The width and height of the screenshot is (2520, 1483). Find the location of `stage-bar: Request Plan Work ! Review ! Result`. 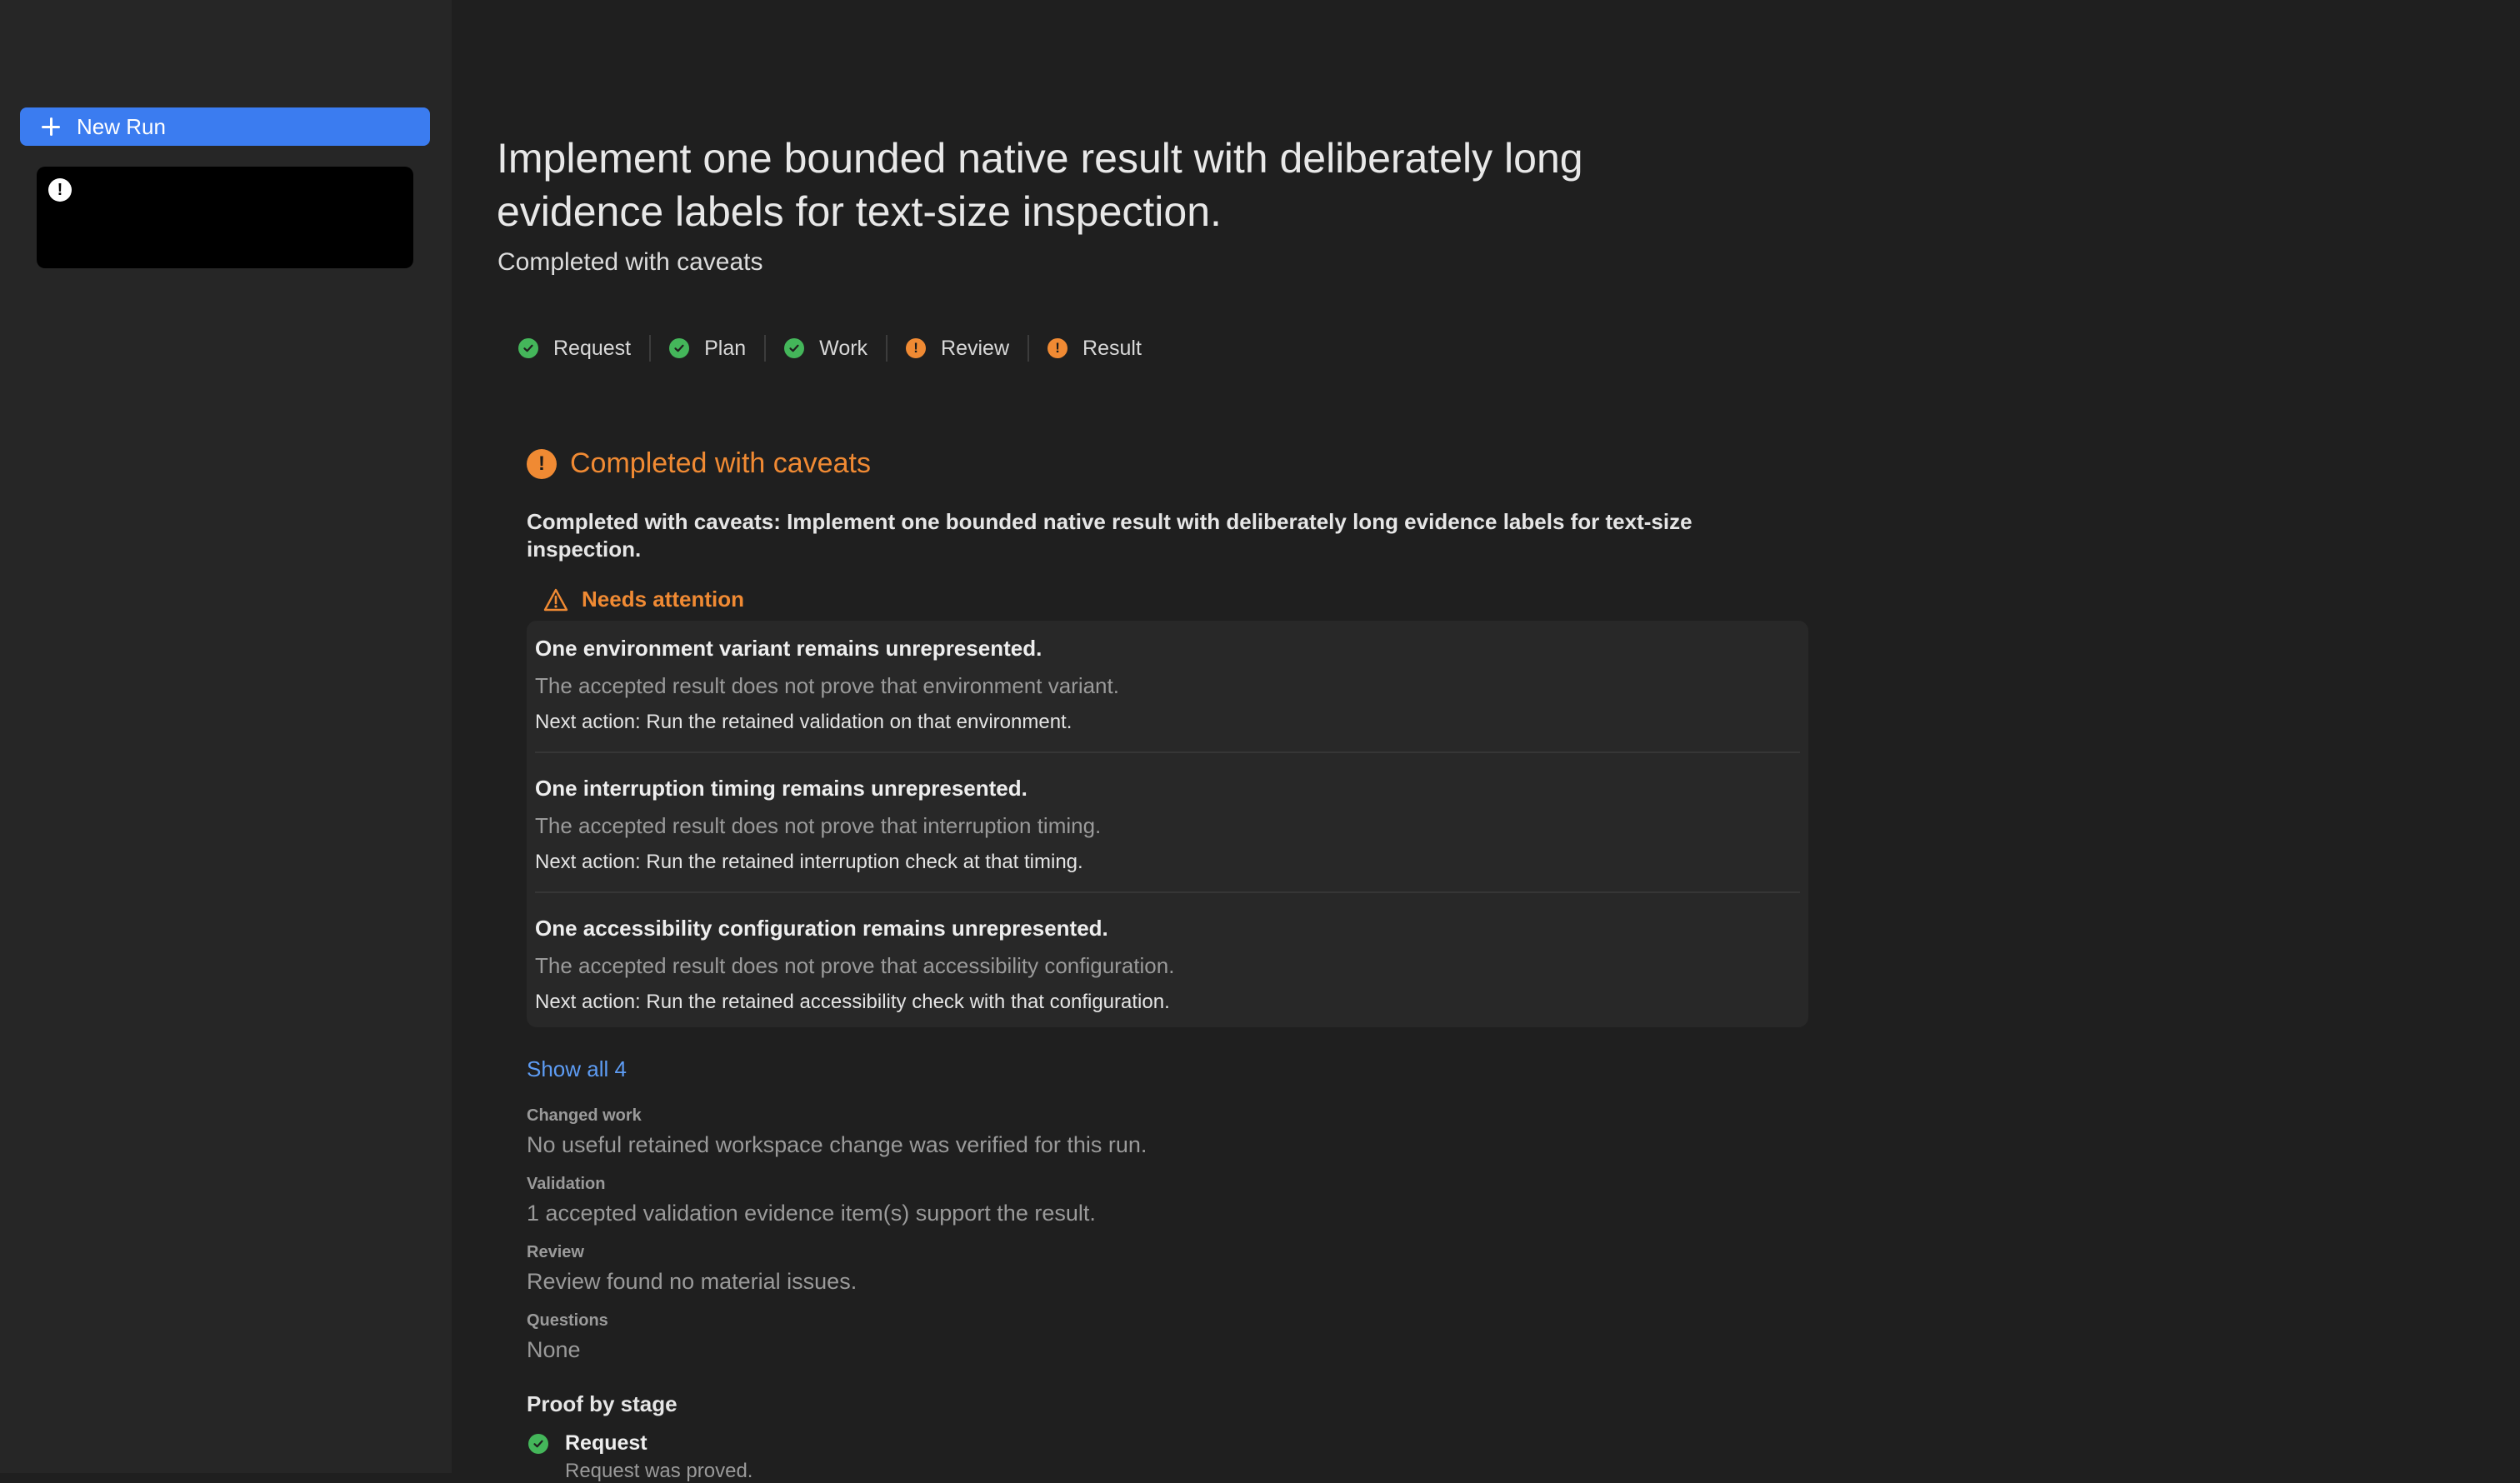

stage-bar: Request Plan Work ! Review ! Result is located at coordinates (830, 348).